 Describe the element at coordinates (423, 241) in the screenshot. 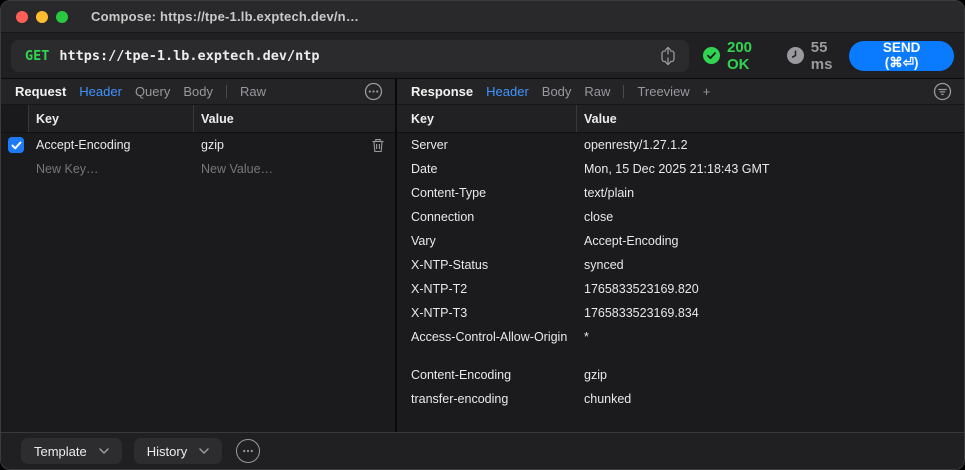

I see `response-header-key: Vary` at that location.